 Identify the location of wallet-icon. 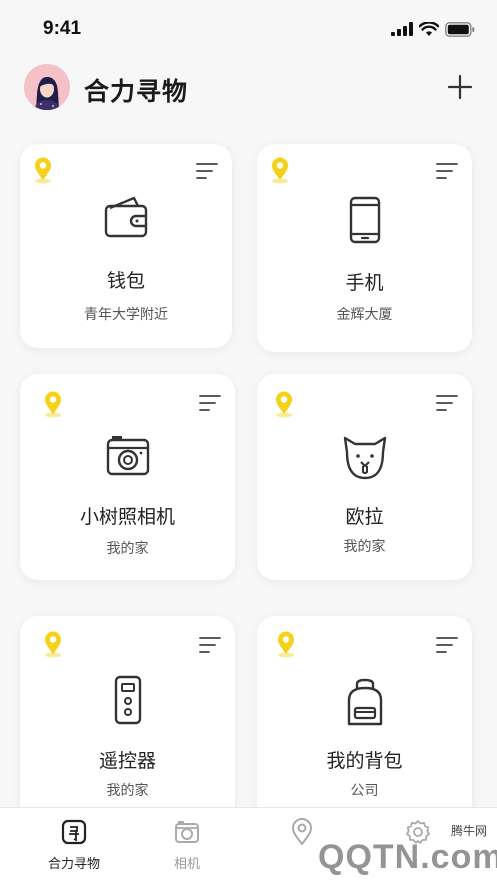
(126, 217).